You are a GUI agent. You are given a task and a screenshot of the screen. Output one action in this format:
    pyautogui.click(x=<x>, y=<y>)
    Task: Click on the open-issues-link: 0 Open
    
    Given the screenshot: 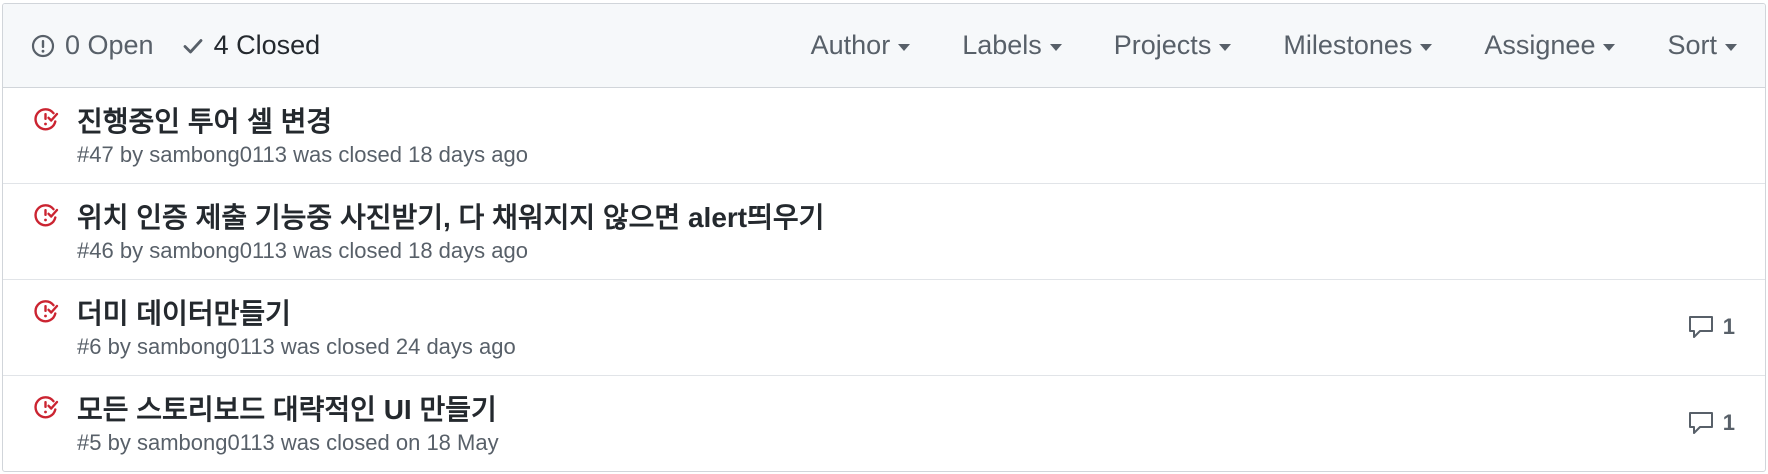 What is the action you would take?
    pyautogui.click(x=92, y=45)
    